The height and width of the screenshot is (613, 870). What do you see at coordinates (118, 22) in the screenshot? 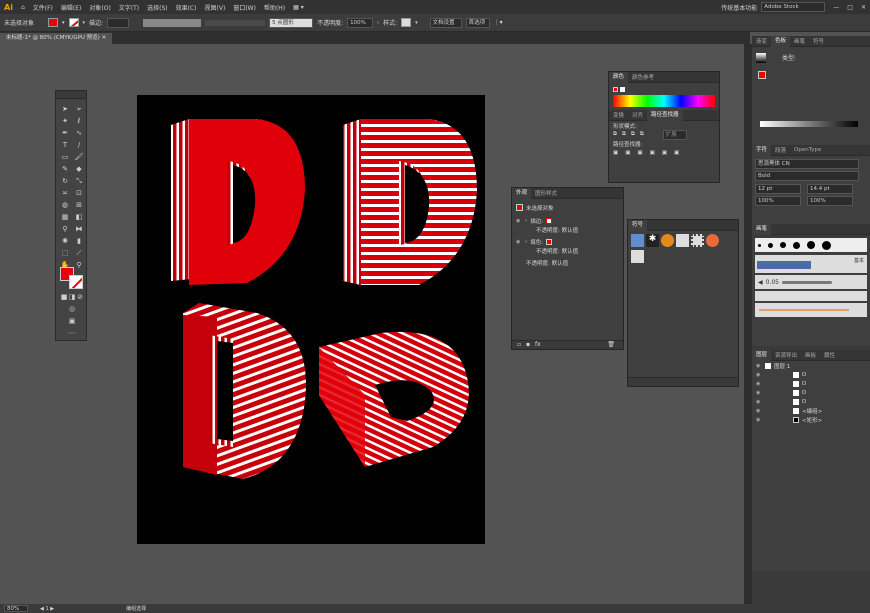
I see `stroke-weight-input` at bounding box center [118, 22].